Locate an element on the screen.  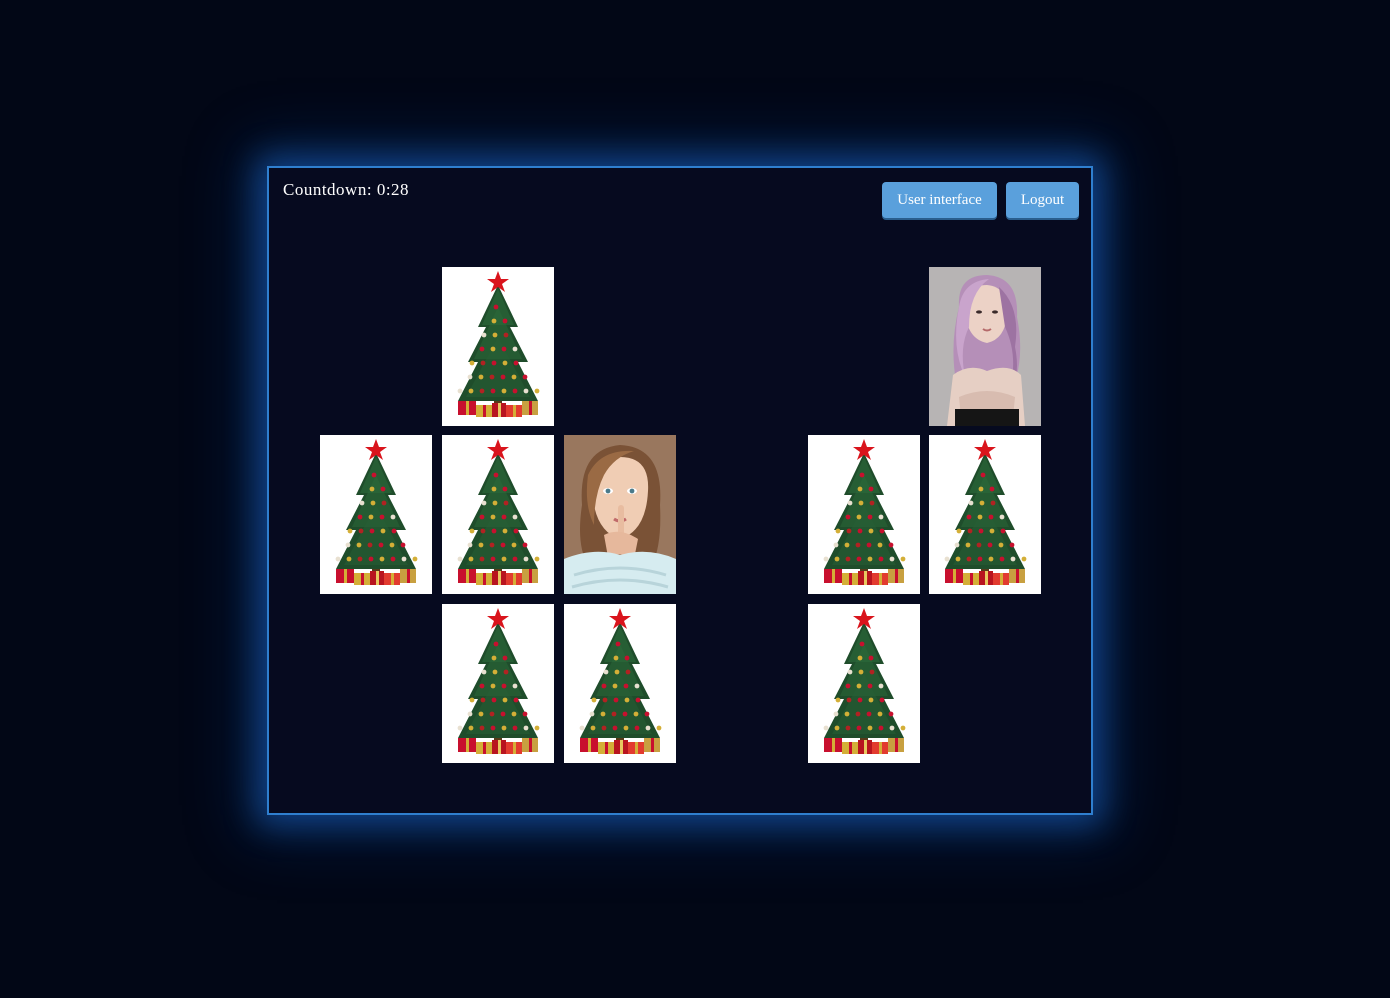
countdown-timer: Countdown: 0:28 is located at coordinates (346, 190).